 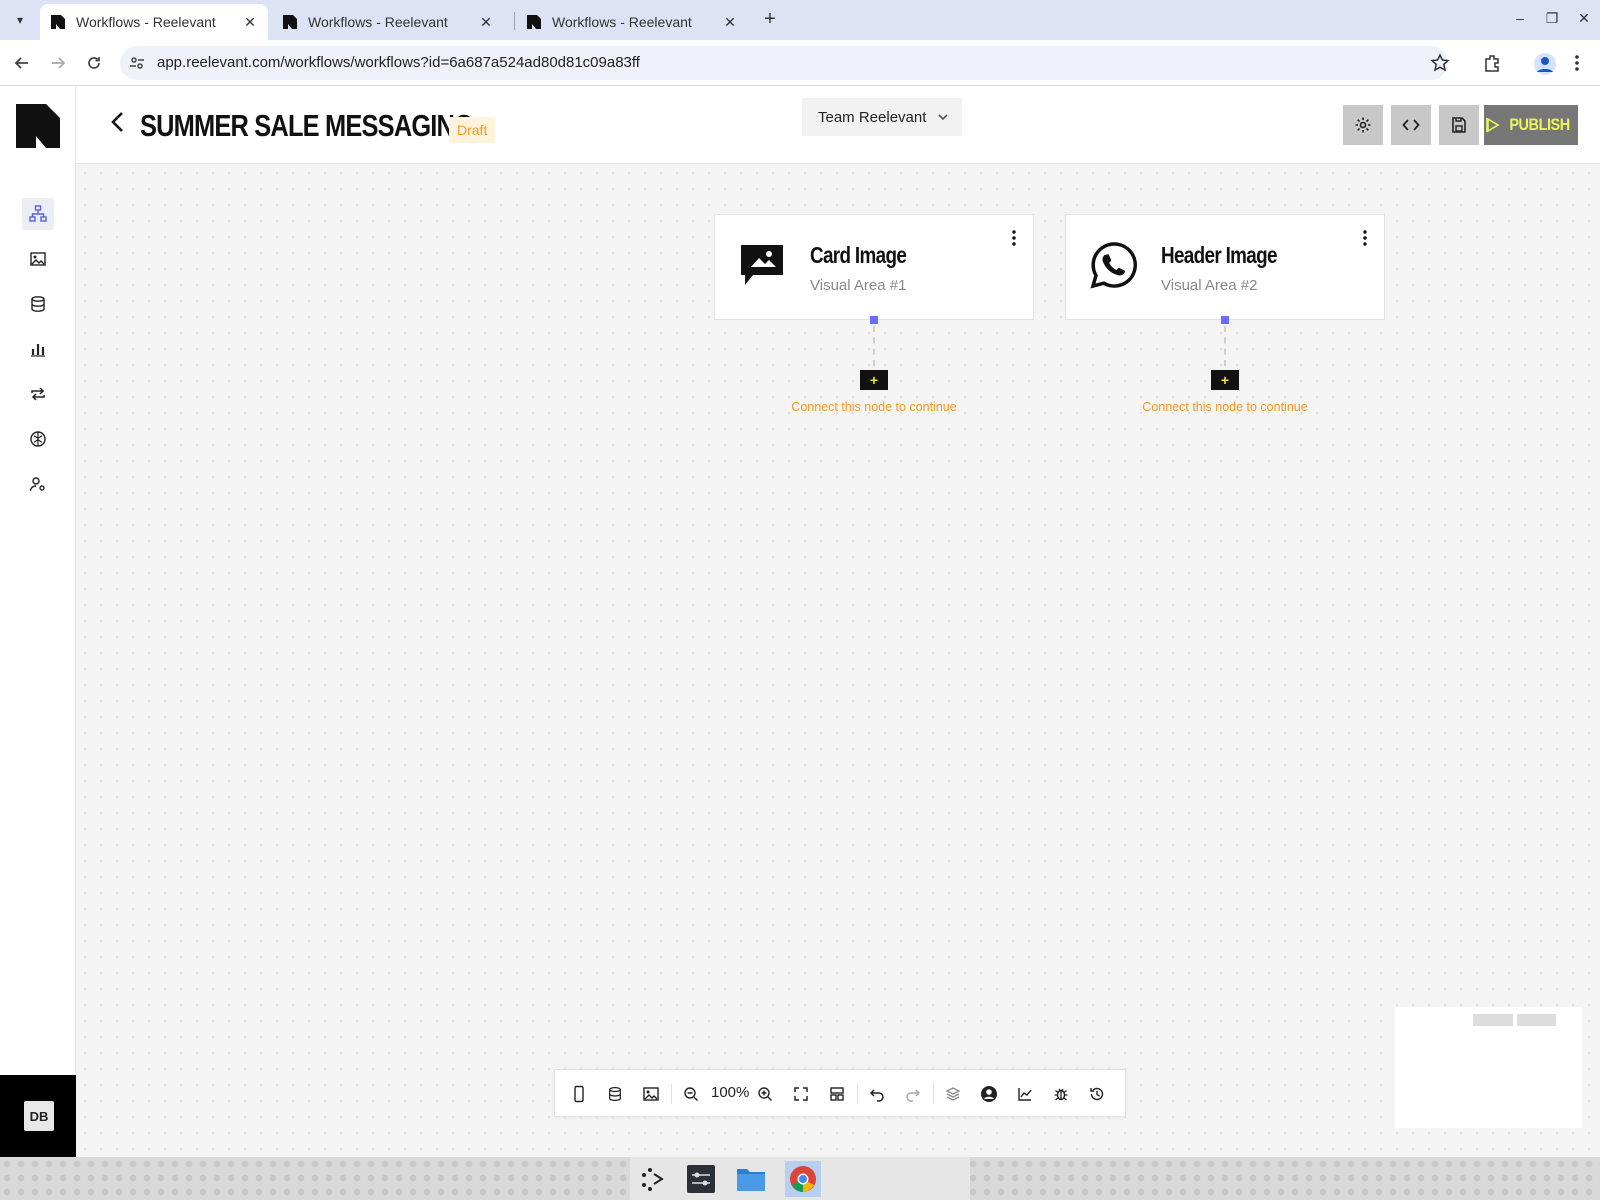 What do you see at coordinates (803, 1179) in the screenshot?
I see `chrome-app-icon` at bounding box center [803, 1179].